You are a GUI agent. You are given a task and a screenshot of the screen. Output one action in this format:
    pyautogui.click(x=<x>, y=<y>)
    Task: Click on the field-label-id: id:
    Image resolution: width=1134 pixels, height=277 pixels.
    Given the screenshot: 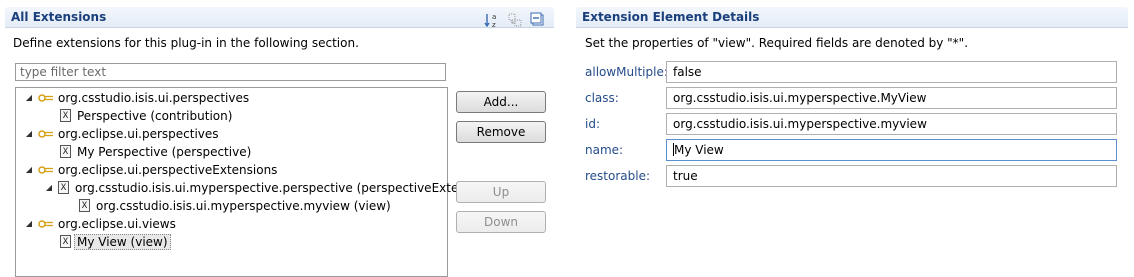 What is the action you would take?
    pyautogui.click(x=592, y=124)
    